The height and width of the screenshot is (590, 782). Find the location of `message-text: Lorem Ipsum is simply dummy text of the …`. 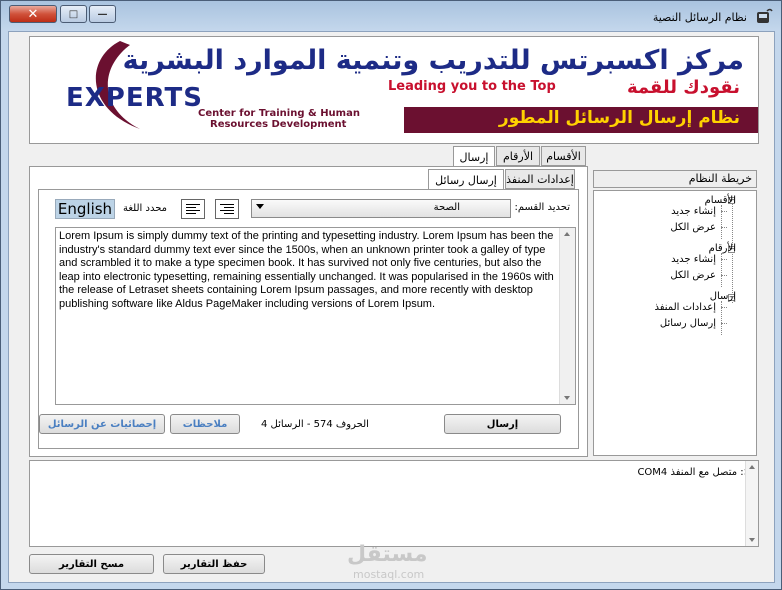

message-text: Lorem Ipsum is simply dummy text of the … is located at coordinates (306, 270).